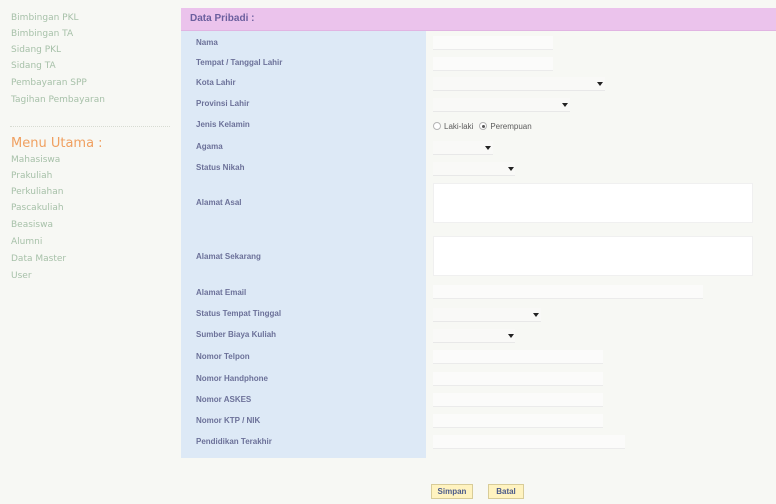  I want to click on label-alamat-asal: Alamat Asal, so click(219, 202).